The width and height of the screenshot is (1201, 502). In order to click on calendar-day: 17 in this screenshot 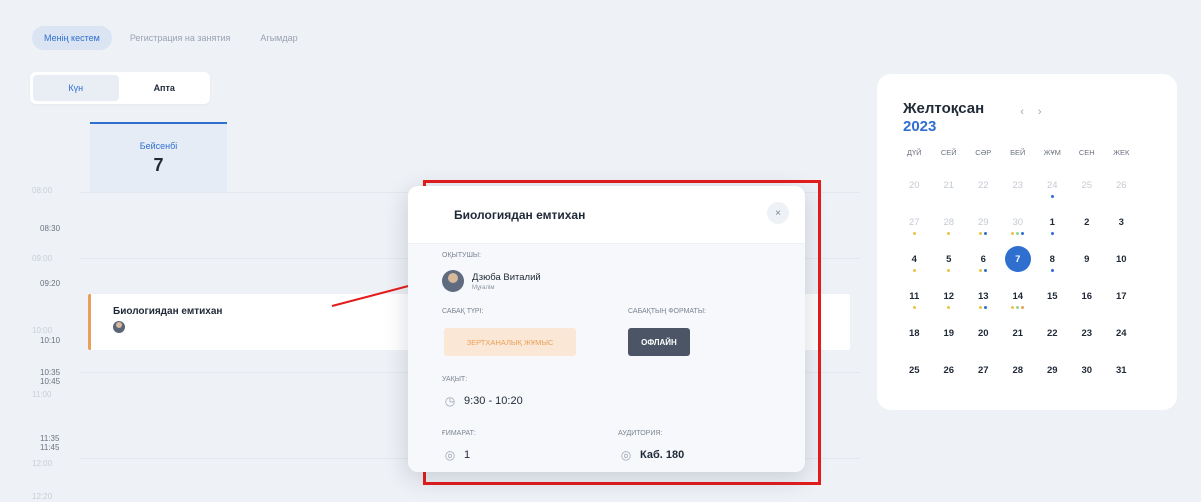, I will do `click(1121, 301)`.